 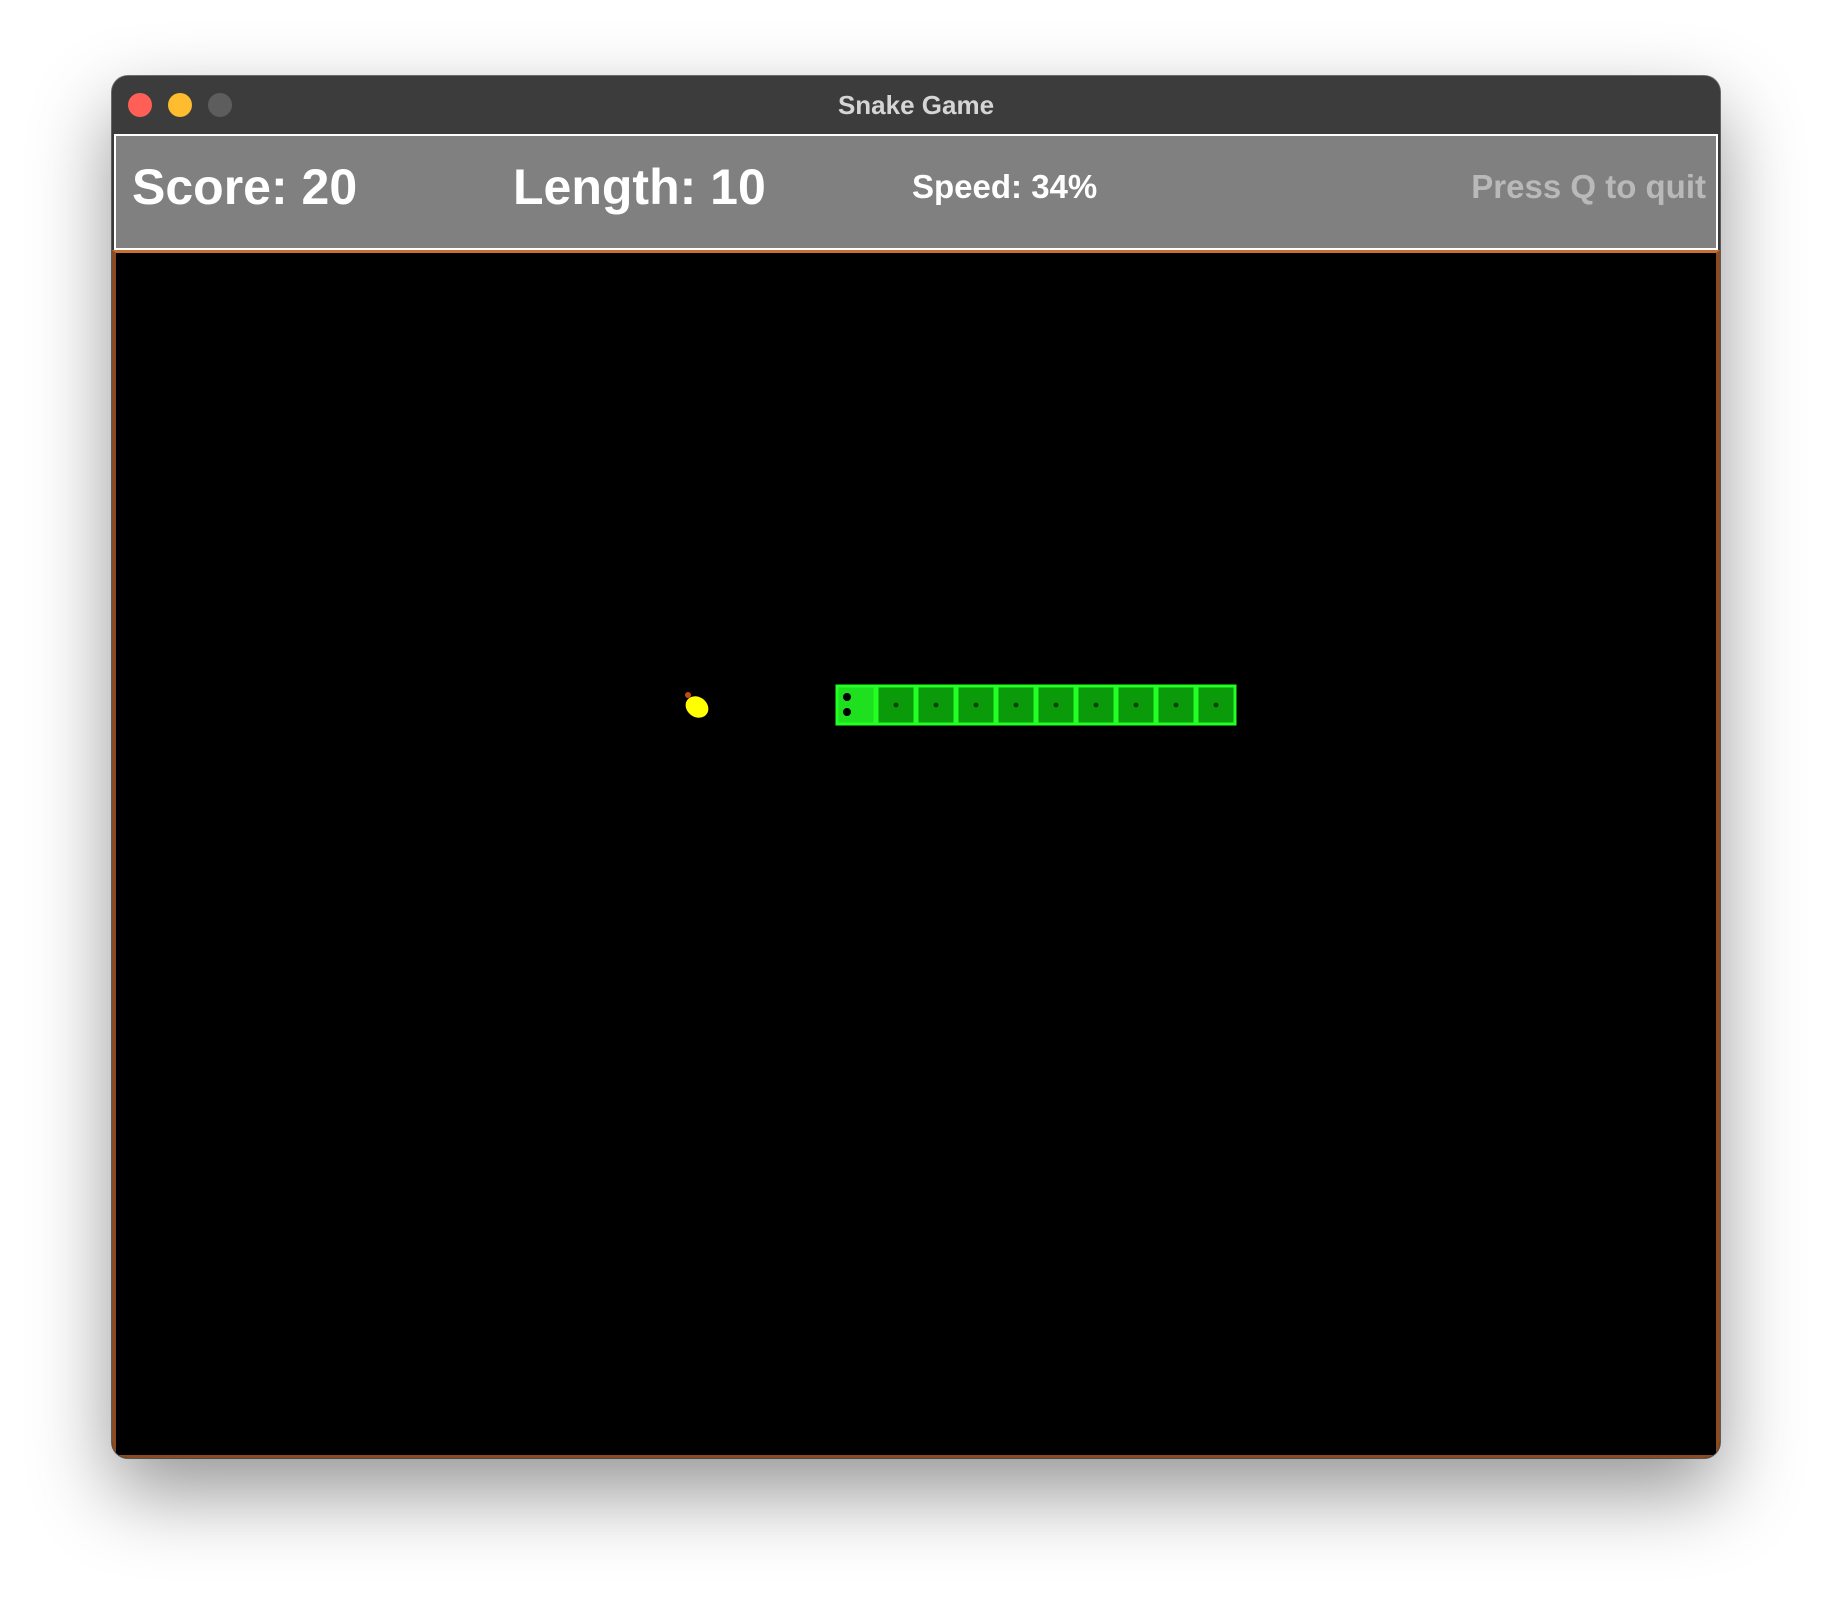 I want to click on length-label: Length: 10, so click(x=639, y=187).